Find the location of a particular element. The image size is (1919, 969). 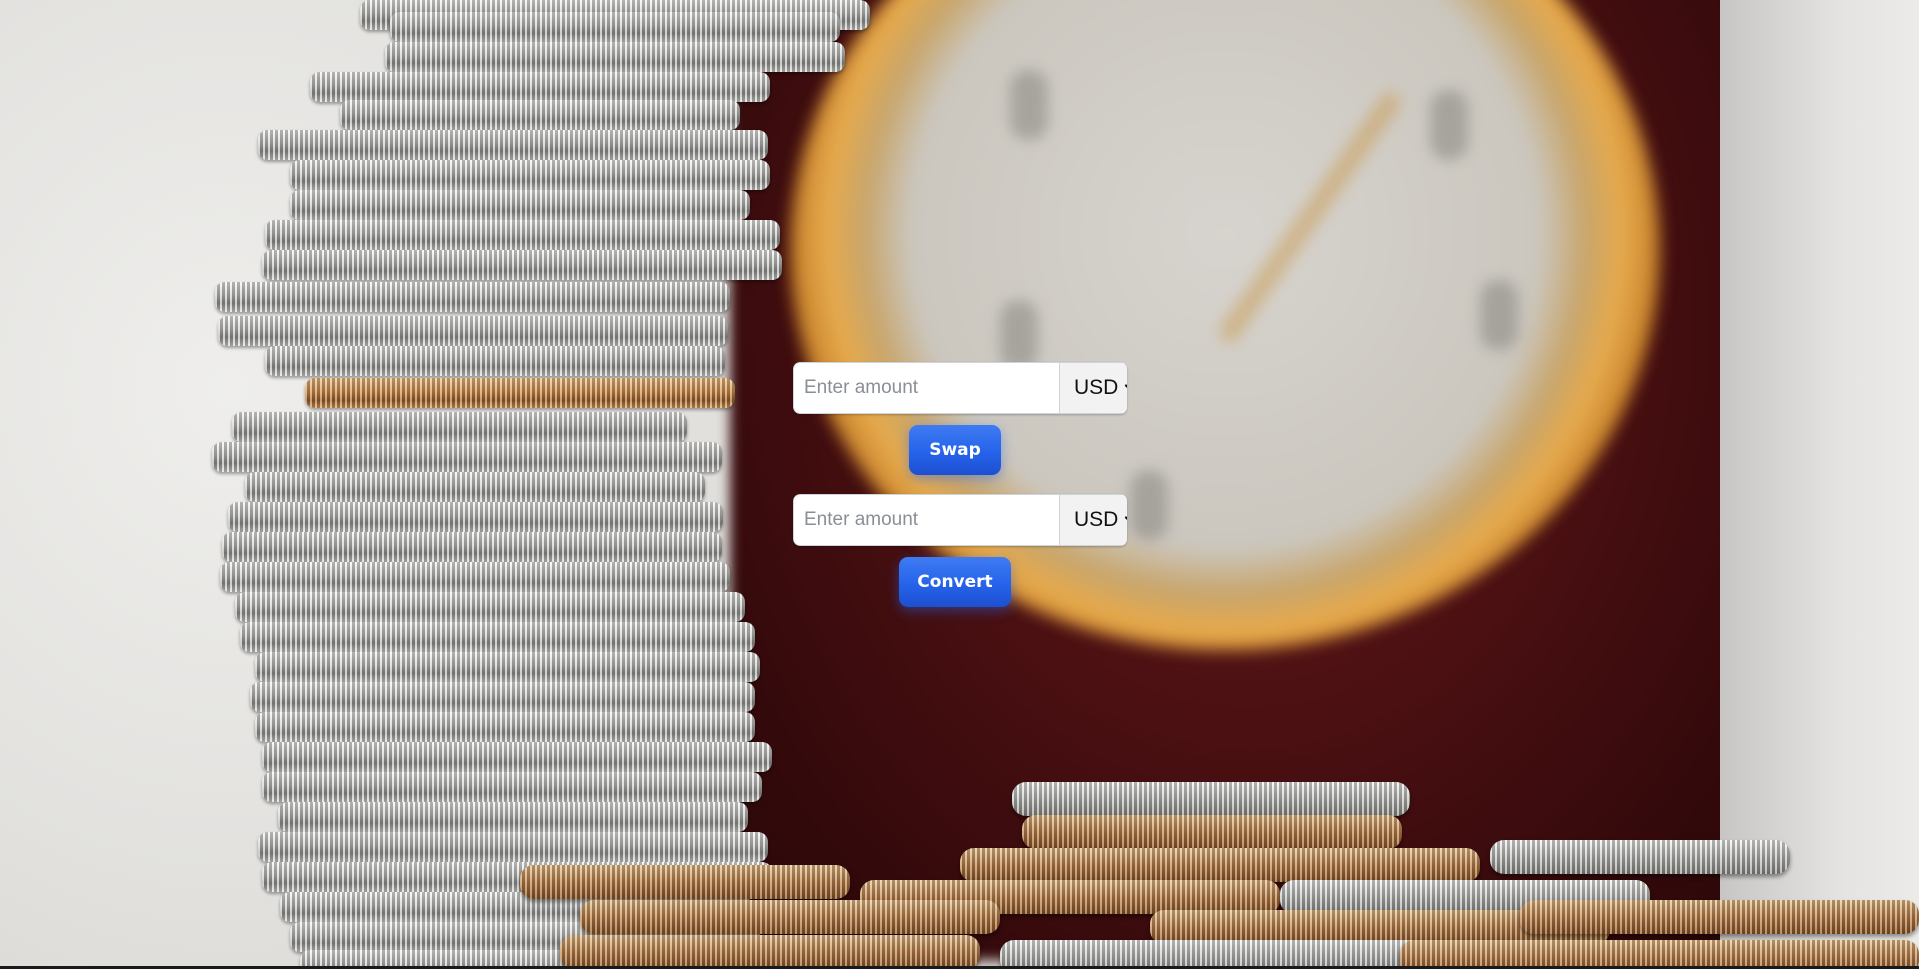

convert-button: Convert is located at coordinates (955, 582).